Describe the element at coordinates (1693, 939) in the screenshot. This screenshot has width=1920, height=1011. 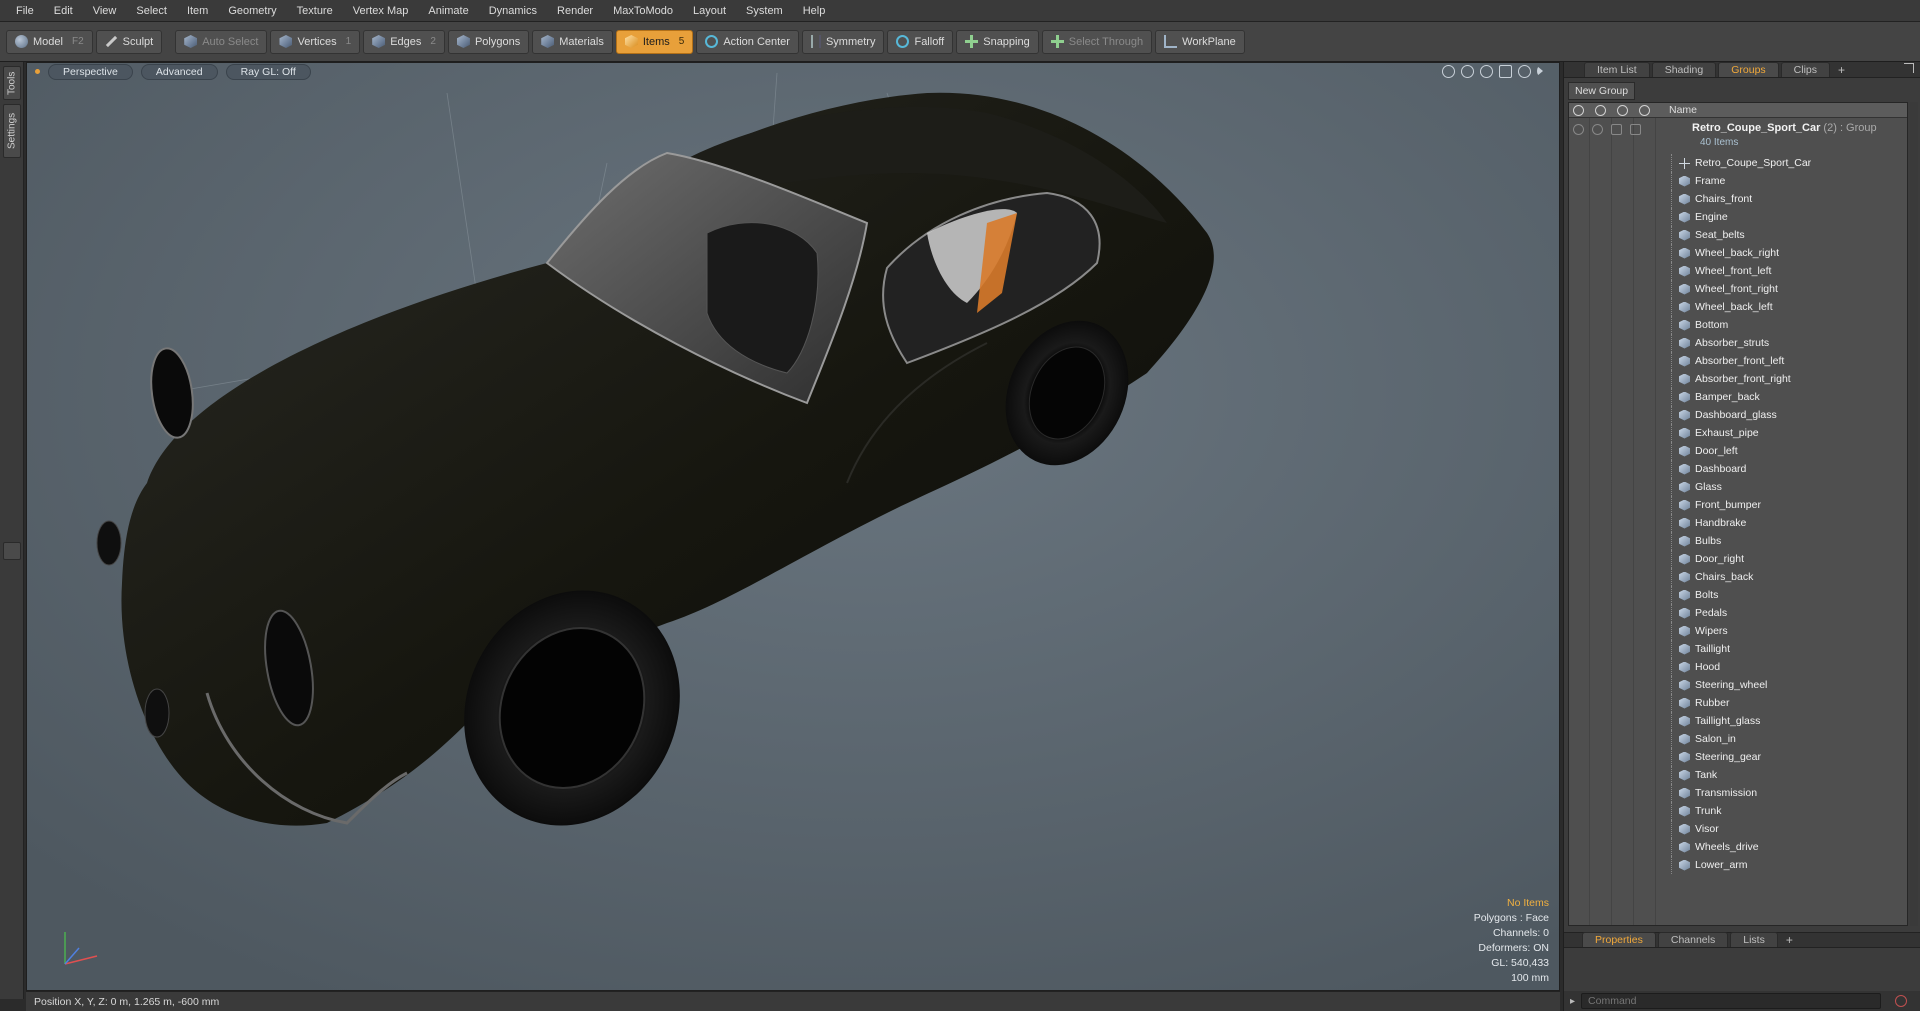
I see `tab-channels: Channels` at that location.